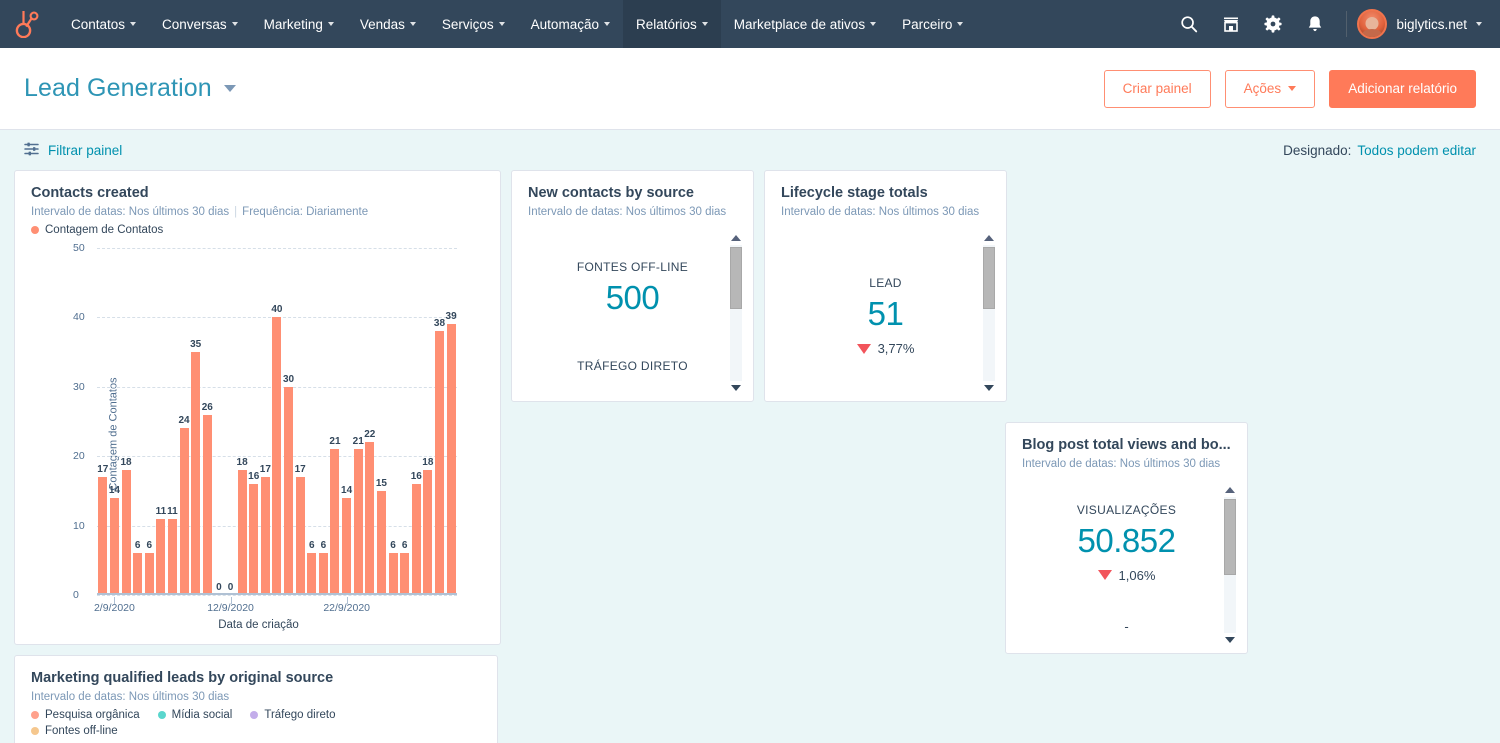  What do you see at coordinates (1421, 24) in the screenshot?
I see `account-menu: biglytics.net` at bounding box center [1421, 24].